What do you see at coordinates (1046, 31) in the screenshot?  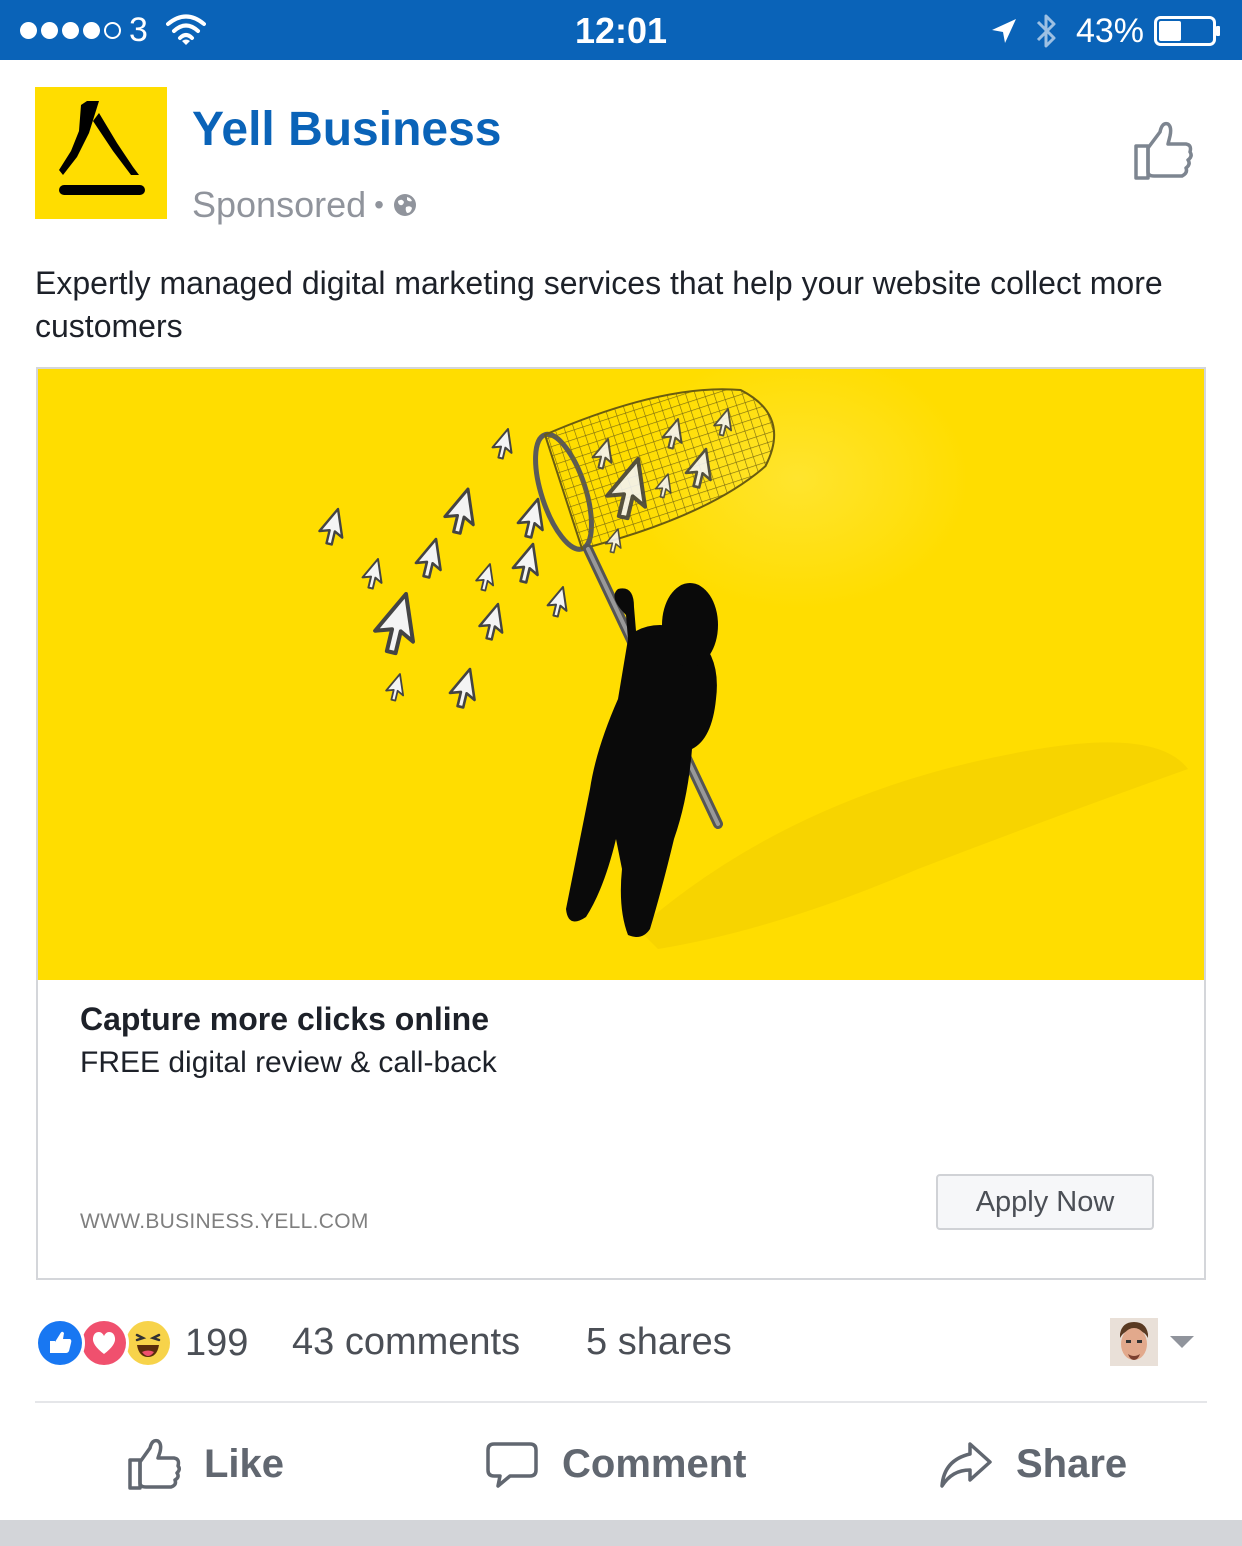 I see `bluetooth-icon` at bounding box center [1046, 31].